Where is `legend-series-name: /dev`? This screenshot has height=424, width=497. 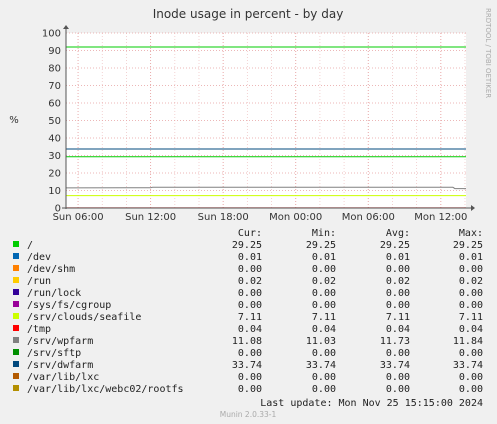 legend-series-name: /dev is located at coordinates (39, 257).